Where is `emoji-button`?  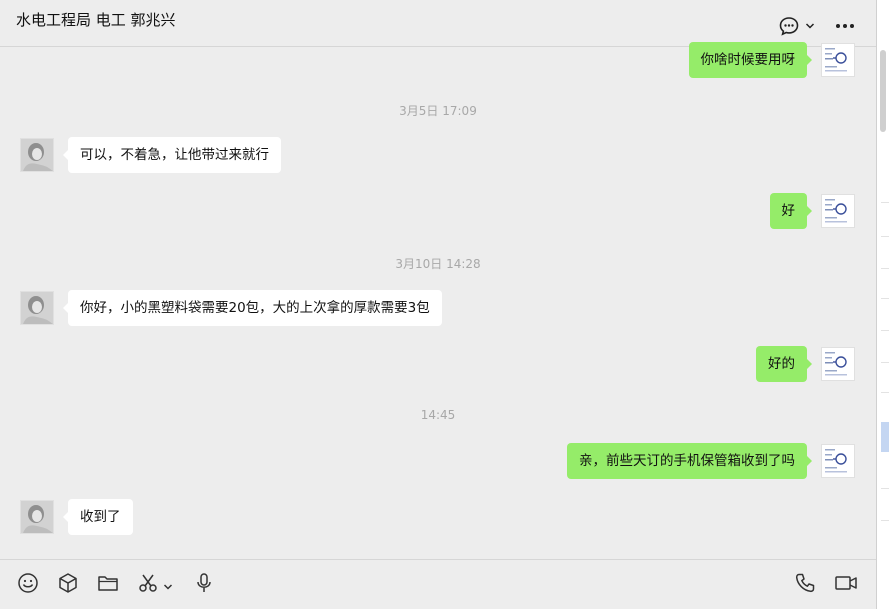
emoji-button is located at coordinates (28, 585).